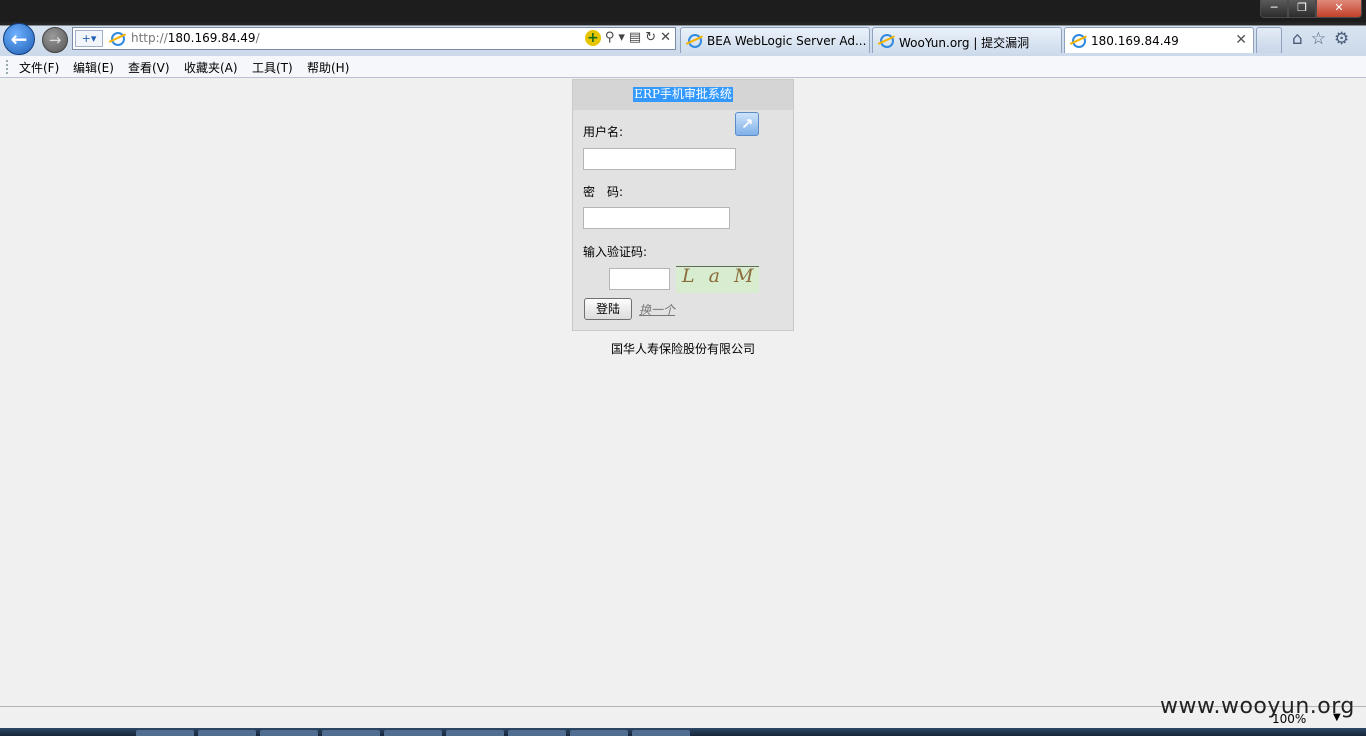  Describe the element at coordinates (656, 218) in the screenshot. I see `password-input` at that location.